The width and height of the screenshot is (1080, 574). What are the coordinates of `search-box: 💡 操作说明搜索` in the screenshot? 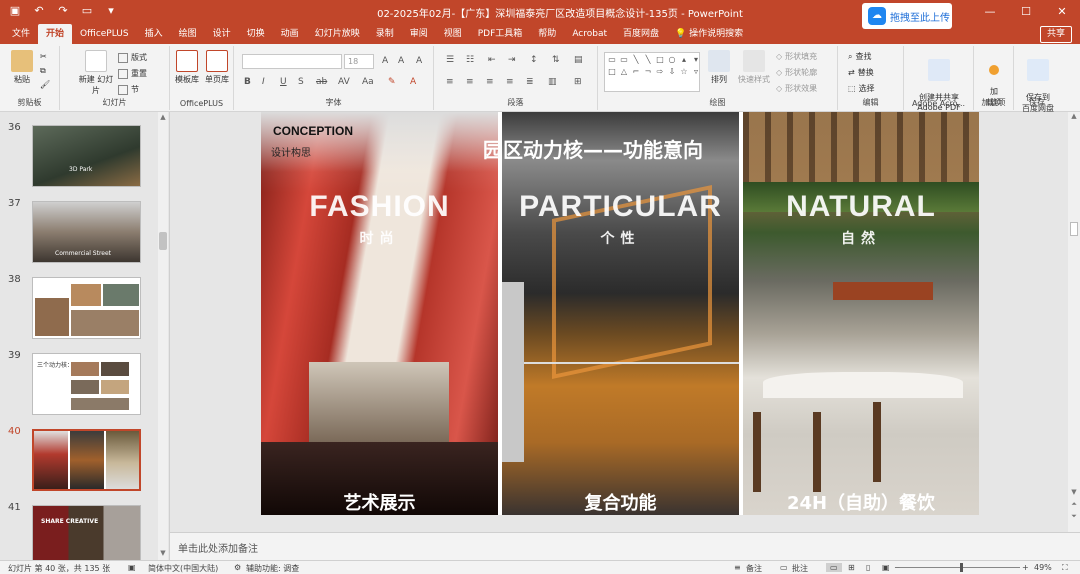 It's located at (709, 34).